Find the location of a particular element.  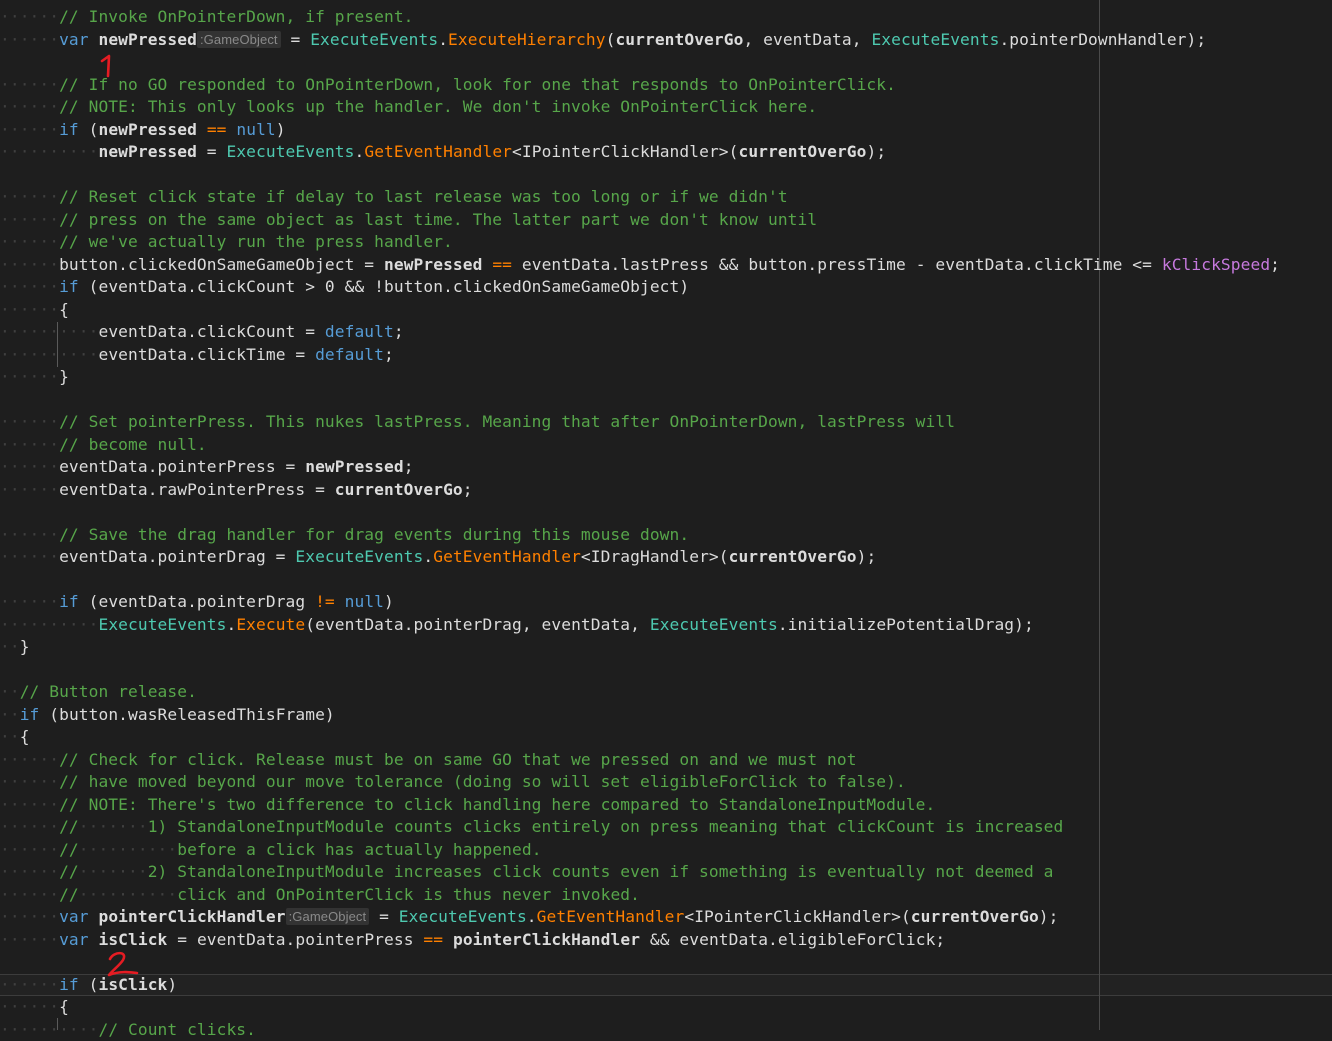

code-line: ··} is located at coordinates (15, 647).